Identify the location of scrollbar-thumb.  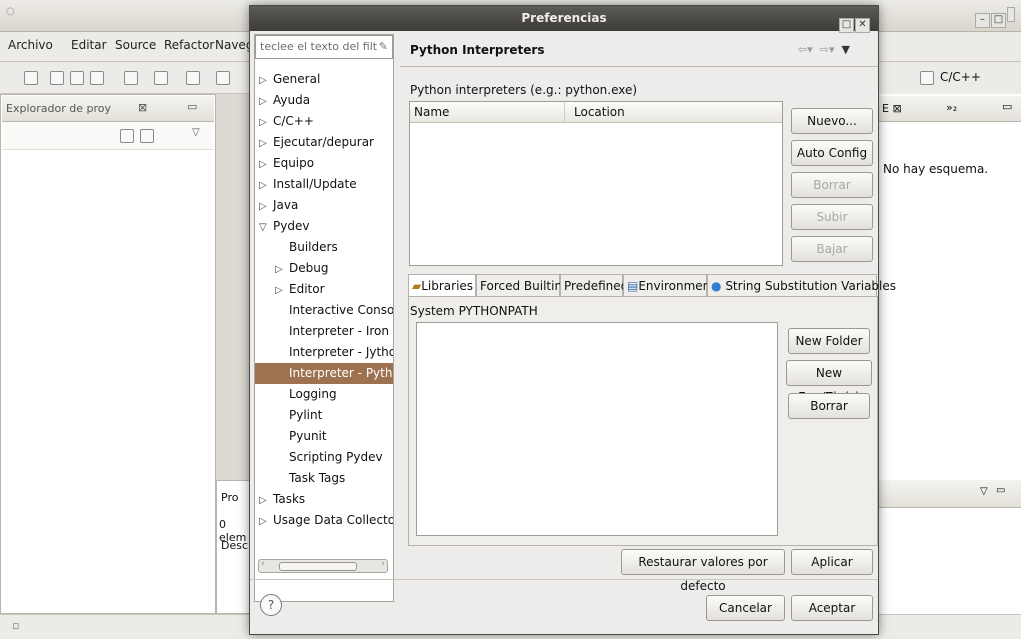
(318, 566).